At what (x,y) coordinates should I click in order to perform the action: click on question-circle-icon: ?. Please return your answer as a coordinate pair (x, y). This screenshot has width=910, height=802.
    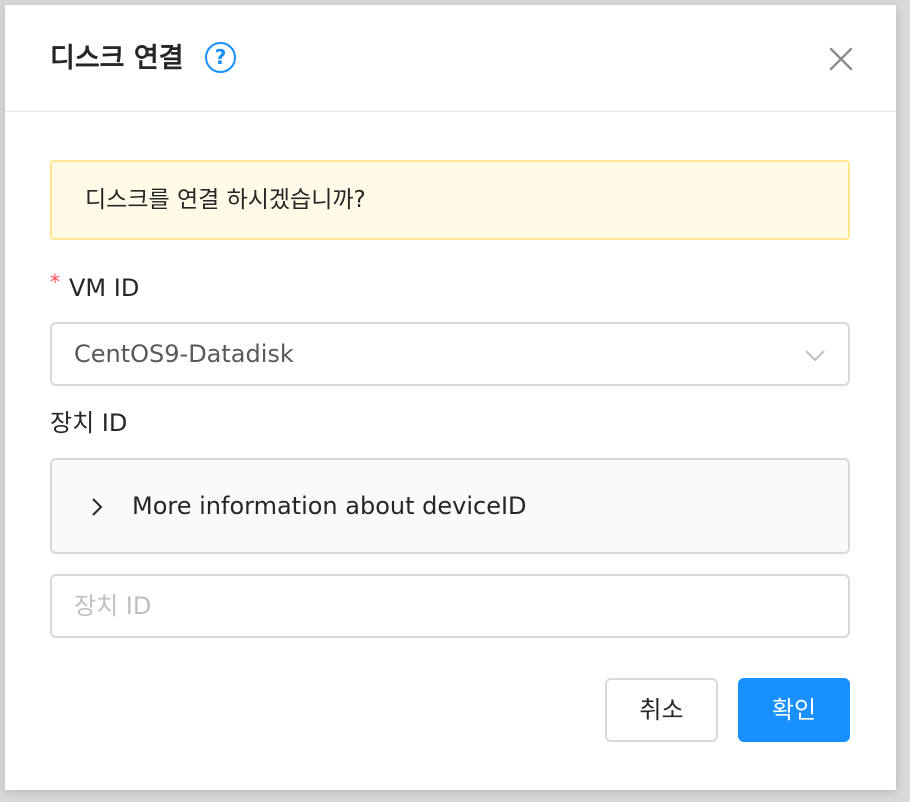
    Looking at the image, I should click on (220, 57).